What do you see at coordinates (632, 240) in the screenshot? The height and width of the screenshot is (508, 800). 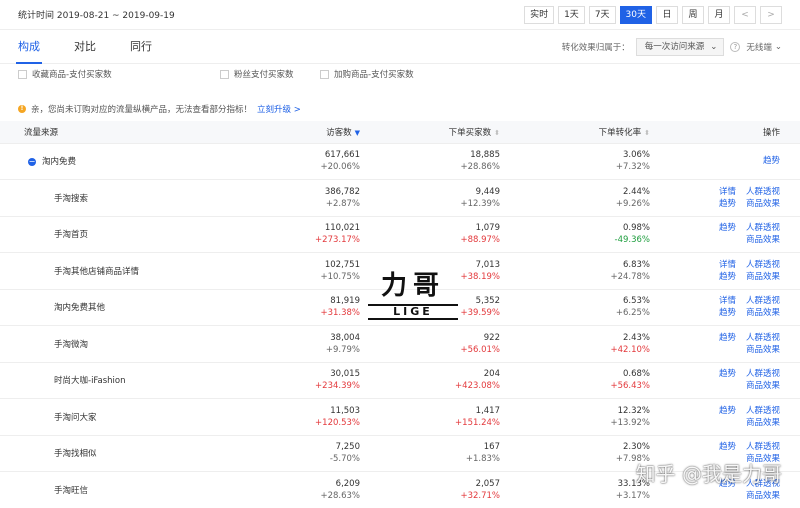 I see `rate-change: -49.36%` at bounding box center [632, 240].